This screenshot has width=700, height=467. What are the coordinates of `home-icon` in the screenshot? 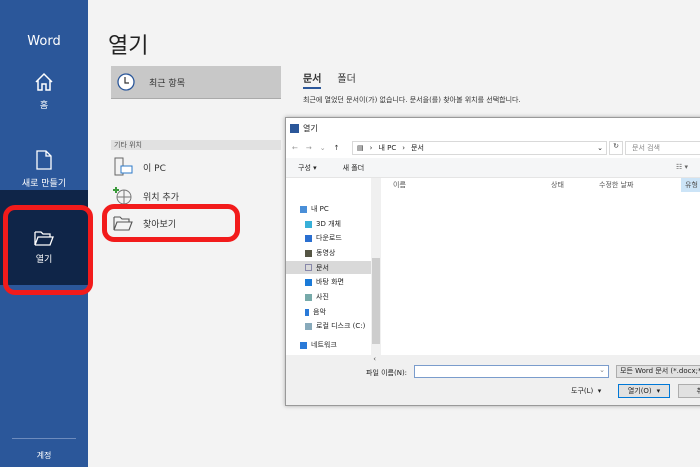 It's located at (44, 81).